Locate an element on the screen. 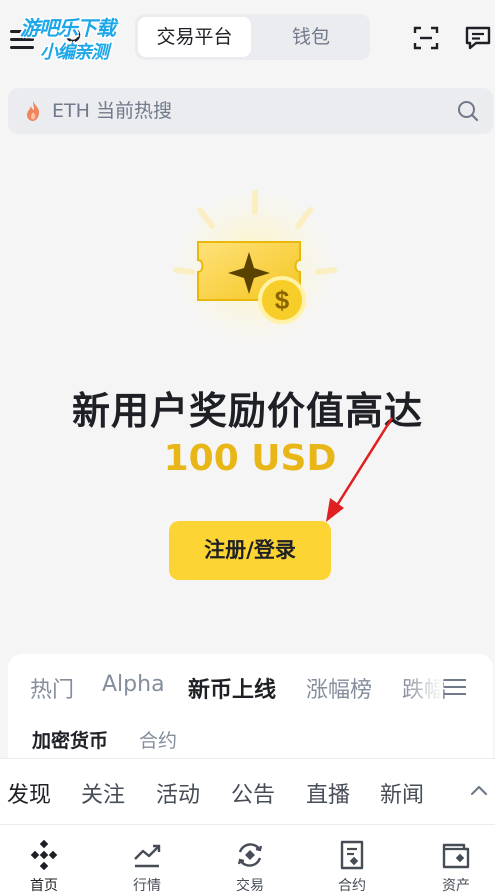 This screenshot has width=495, height=896. nav-futures-label: 合约 is located at coordinates (352, 886).